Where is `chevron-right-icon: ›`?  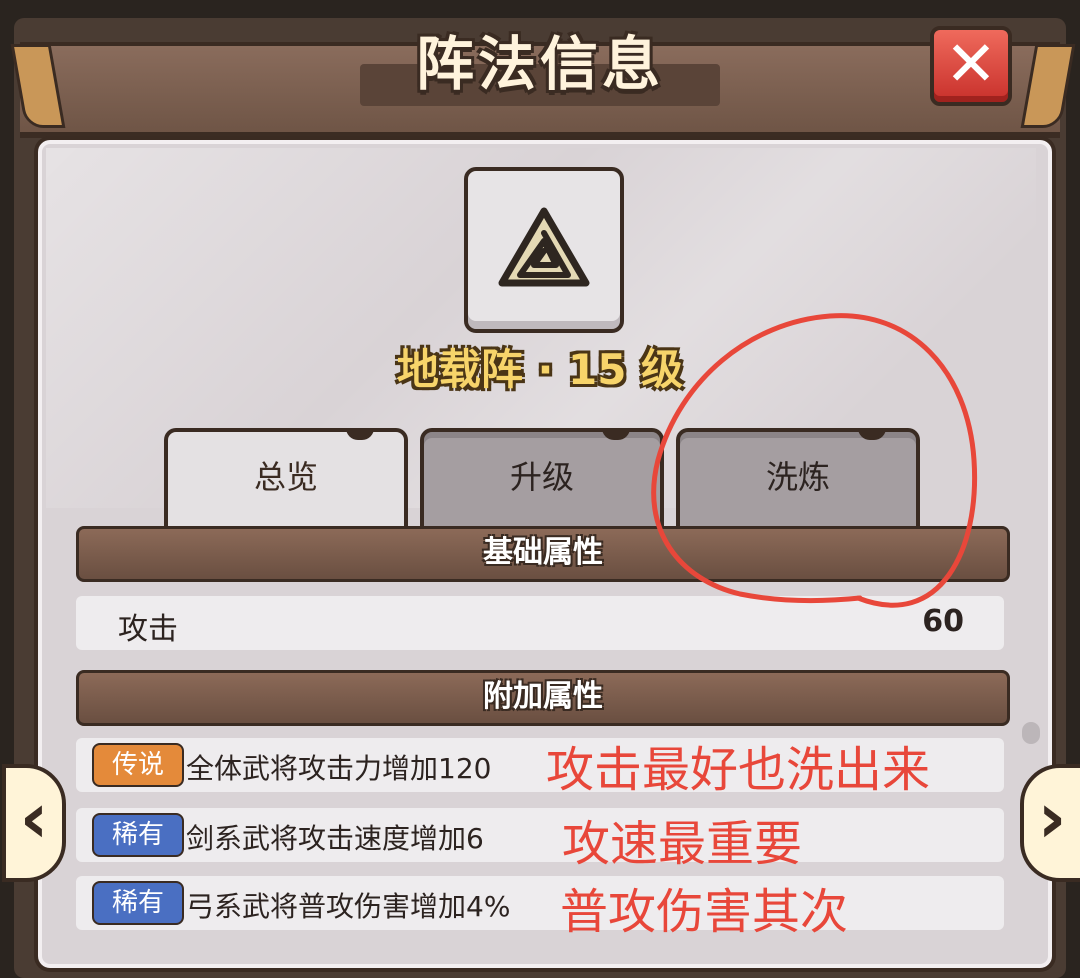 chevron-right-icon: › is located at coordinates (1052, 818).